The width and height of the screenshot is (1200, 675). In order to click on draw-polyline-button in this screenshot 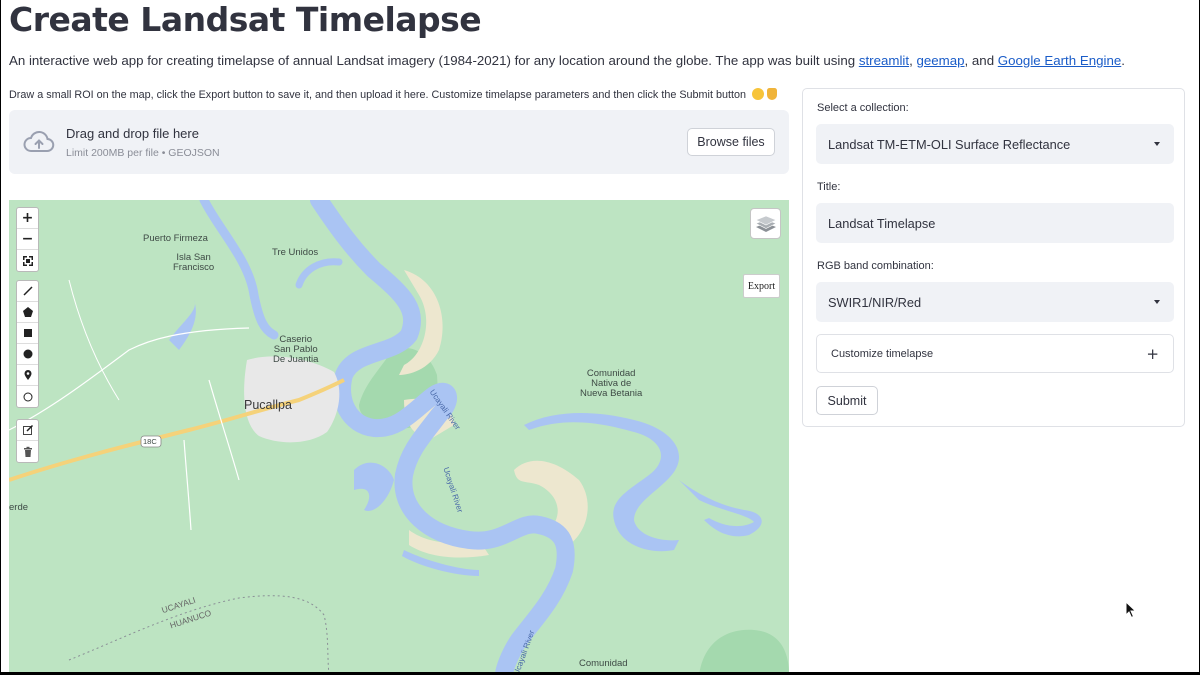, I will do `click(27, 291)`.